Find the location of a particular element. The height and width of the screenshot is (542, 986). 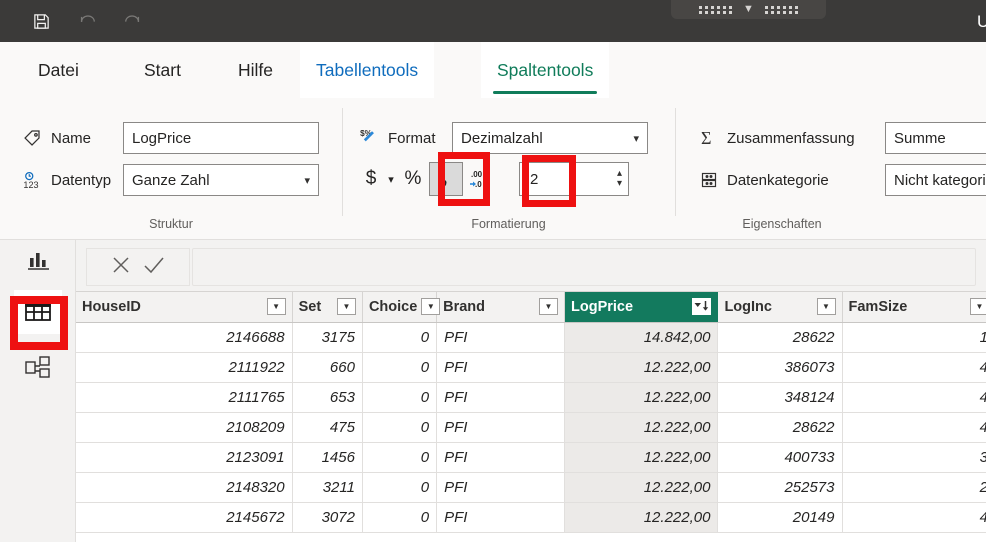

currency-dollar-icon: $ is located at coordinates (371, 179).